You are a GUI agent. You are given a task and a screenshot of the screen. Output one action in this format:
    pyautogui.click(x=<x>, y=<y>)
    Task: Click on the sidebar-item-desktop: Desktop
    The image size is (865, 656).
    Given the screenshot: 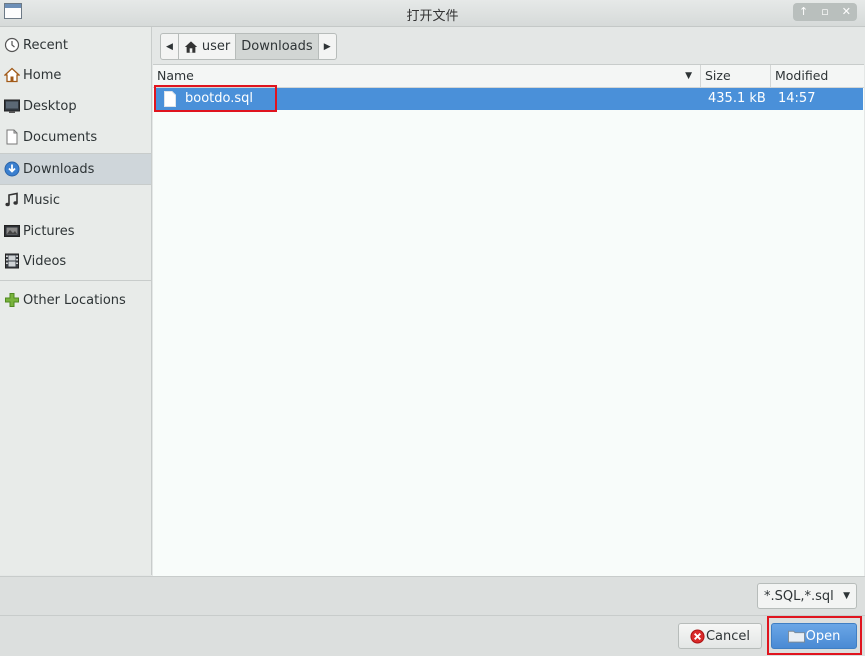 What is the action you would take?
    pyautogui.click(x=75, y=106)
    